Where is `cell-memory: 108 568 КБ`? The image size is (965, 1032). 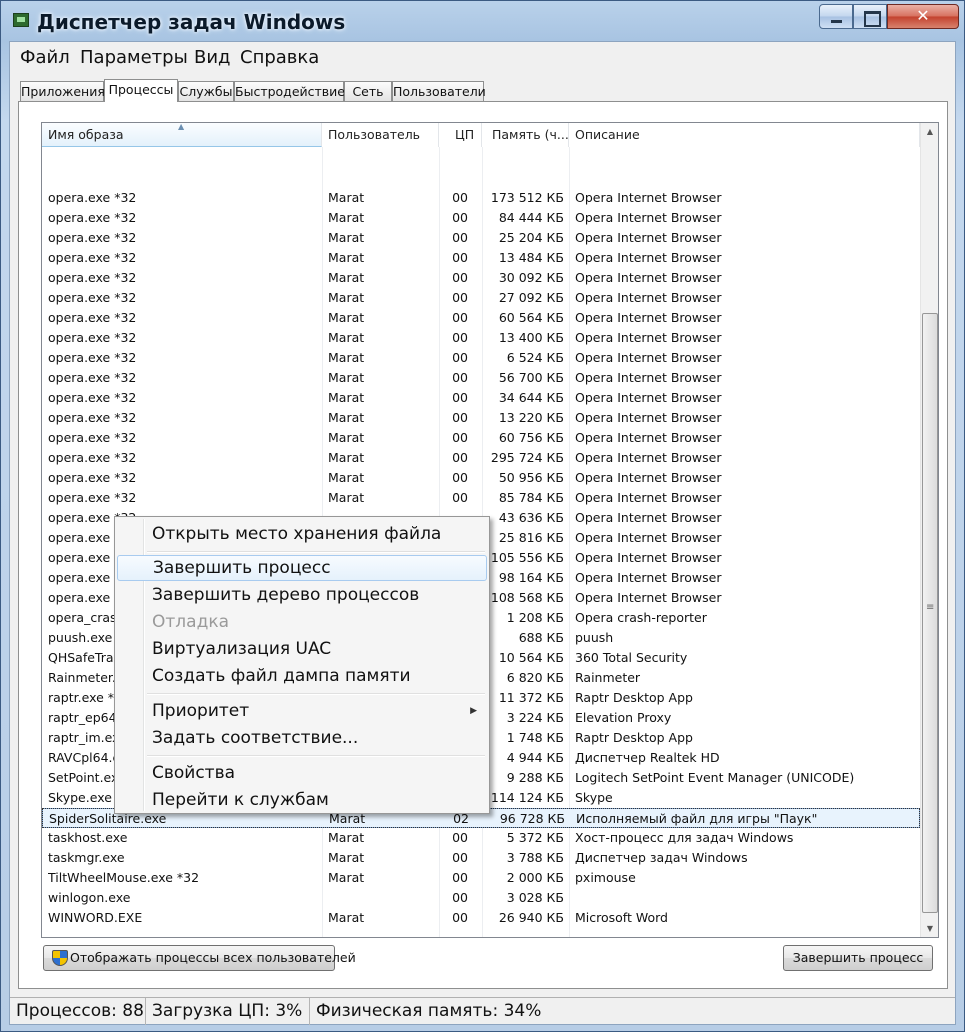
cell-memory: 108 568 КБ is located at coordinates (527, 597).